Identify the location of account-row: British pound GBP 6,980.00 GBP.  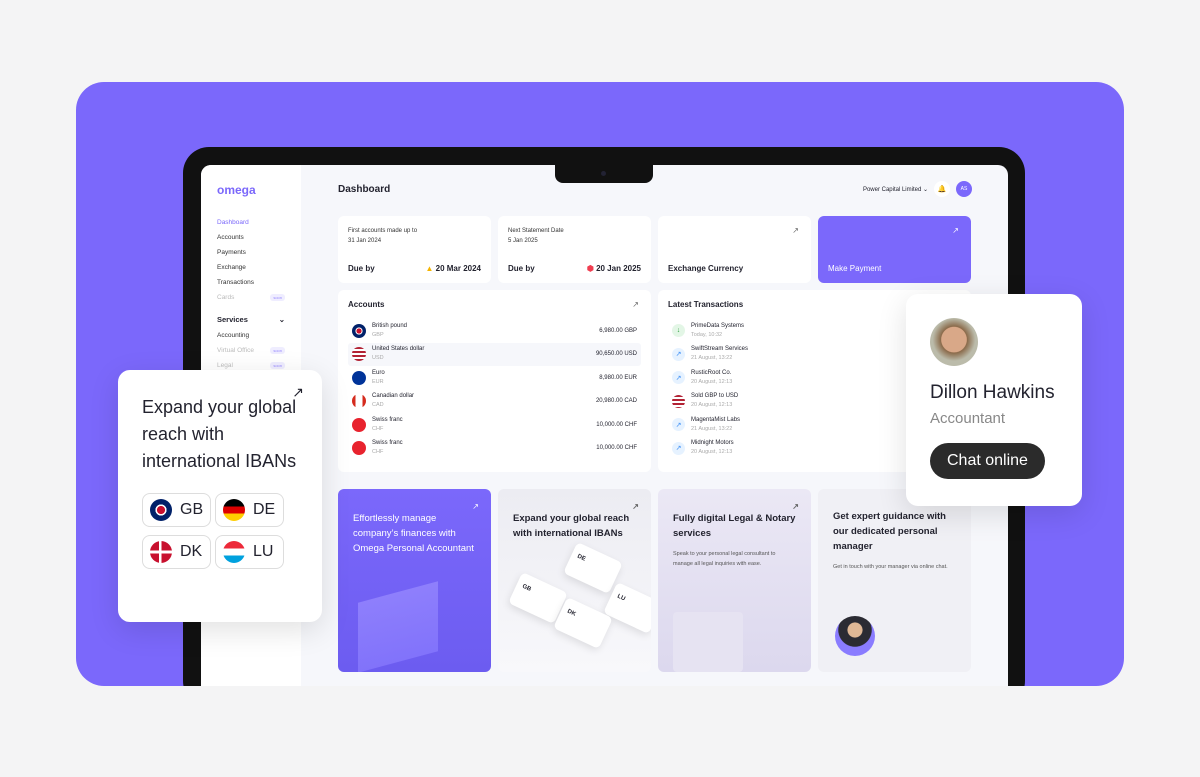
(494, 331).